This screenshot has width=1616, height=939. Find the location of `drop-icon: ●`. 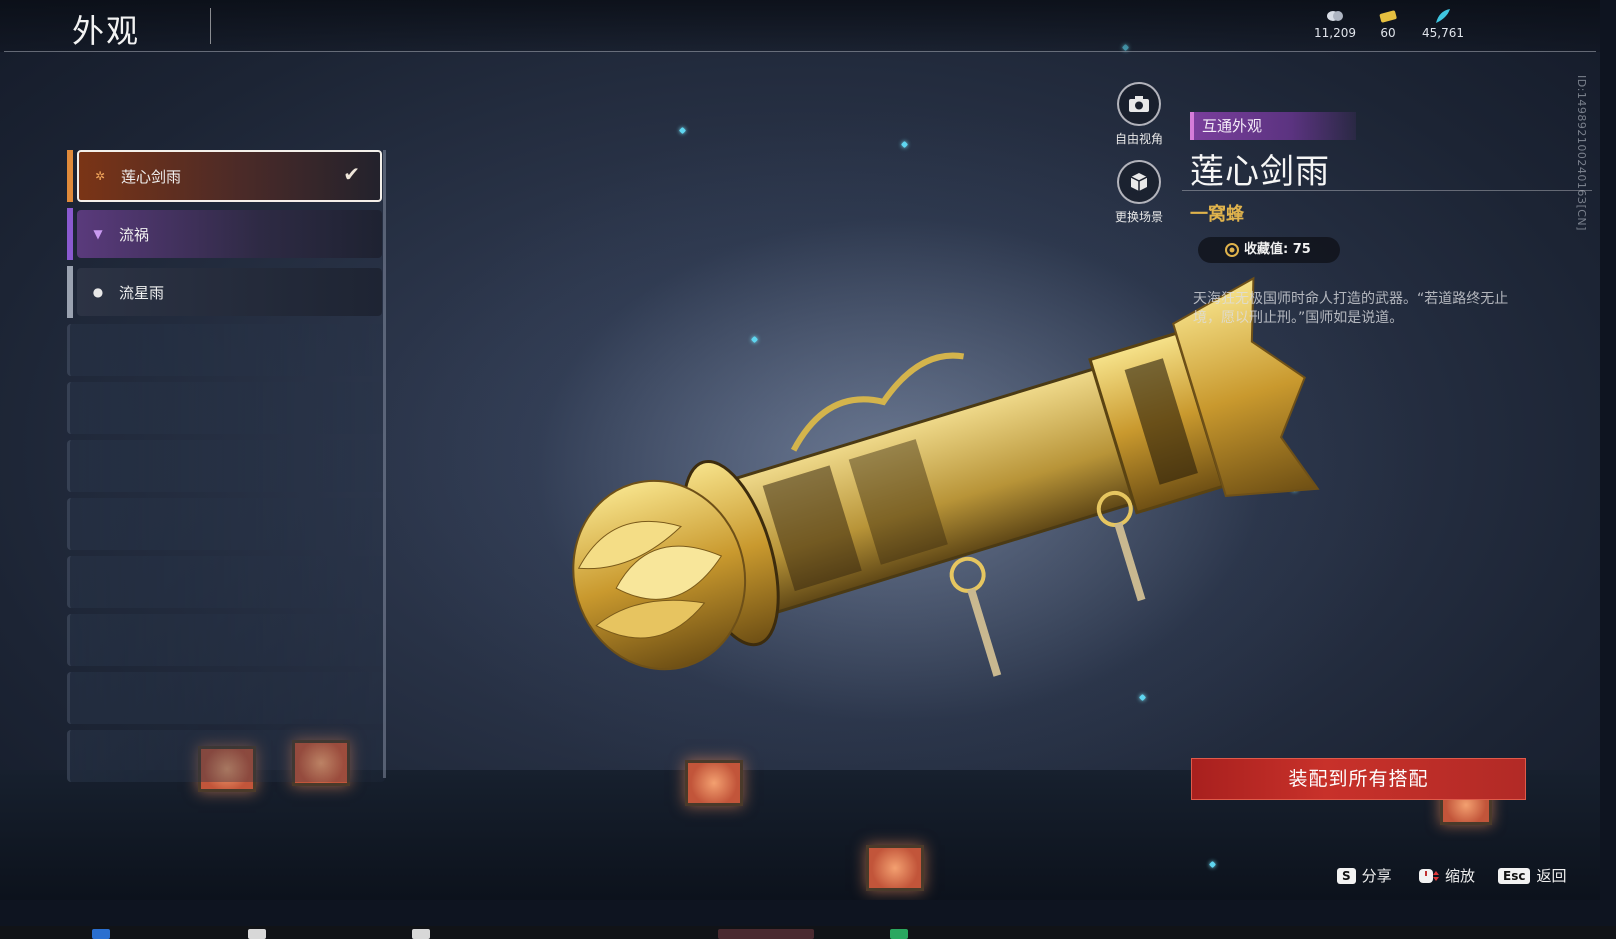

drop-icon: ● is located at coordinates (98, 292).